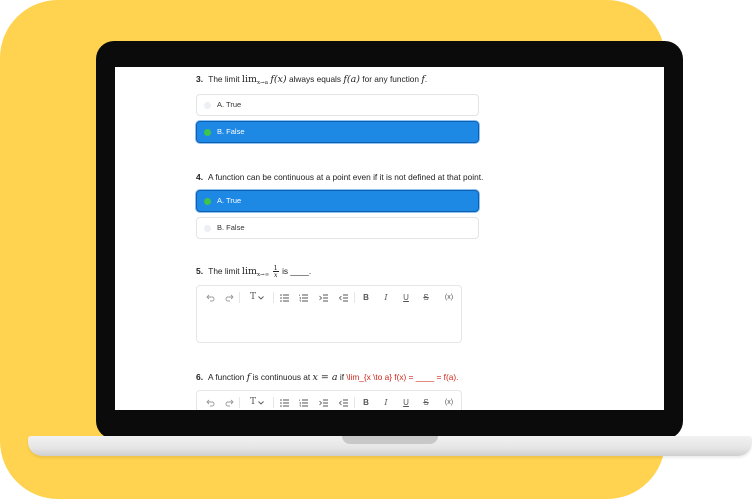  I want to click on option-4a: A. True, so click(337, 201).